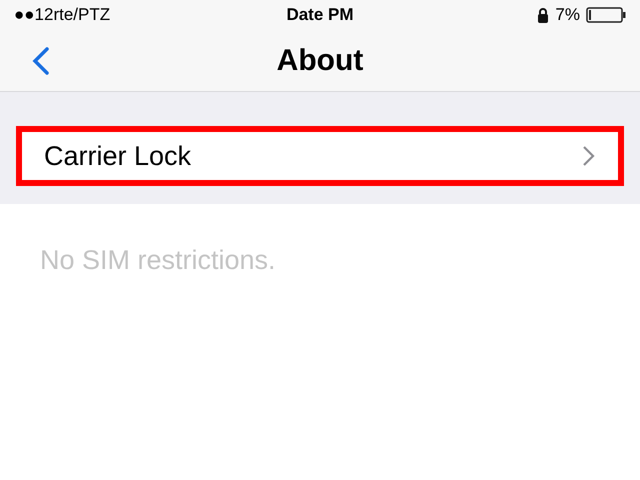  Describe the element at coordinates (63, 15) in the screenshot. I see `carrier-text: ●●12rte/PTZ` at that location.